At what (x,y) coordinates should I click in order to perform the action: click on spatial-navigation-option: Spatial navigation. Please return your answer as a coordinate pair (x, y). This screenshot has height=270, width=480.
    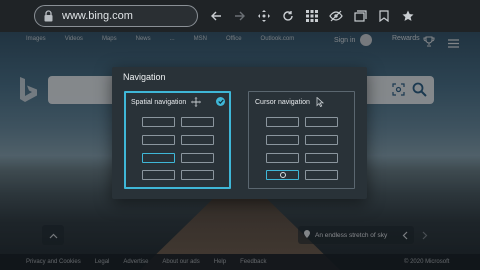
    Looking at the image, I should click on (177, 140).